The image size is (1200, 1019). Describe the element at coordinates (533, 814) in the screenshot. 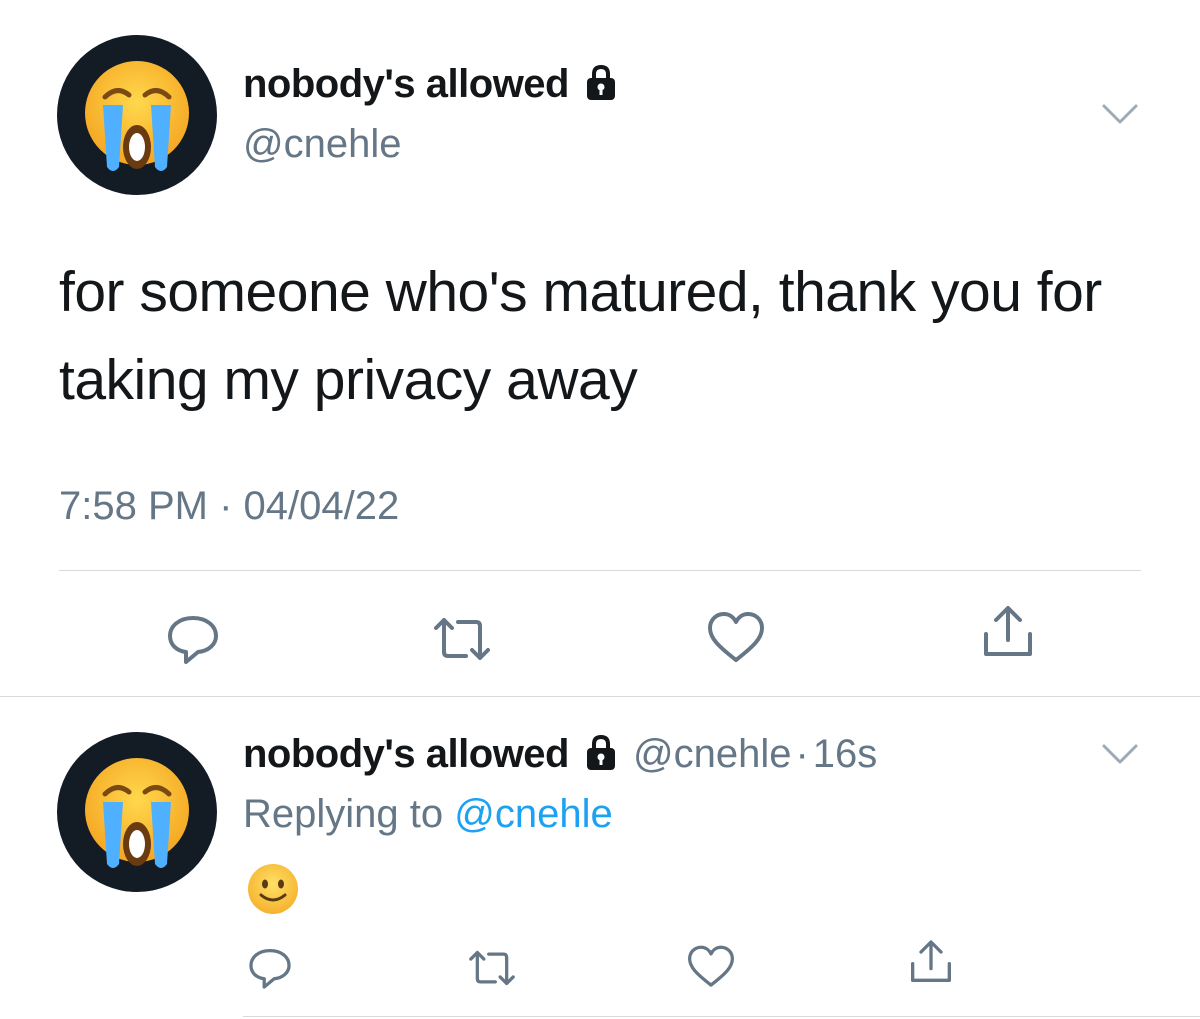

I see `replying-to-link: @cnehle` at that location.